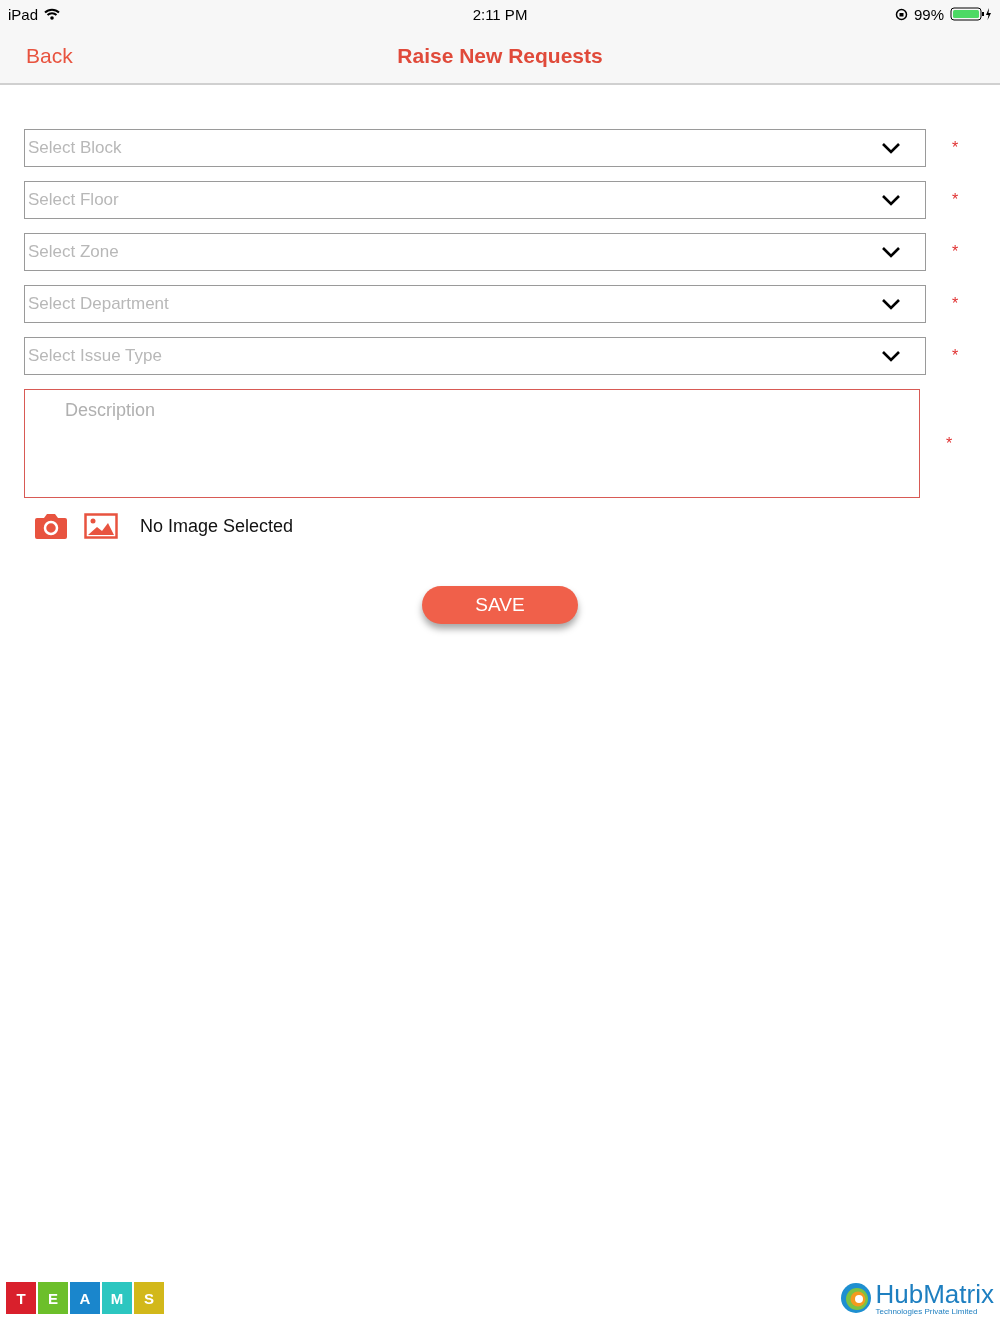 The image size is (1000, 1334). I want to click on image-icon, so click(101, 526).